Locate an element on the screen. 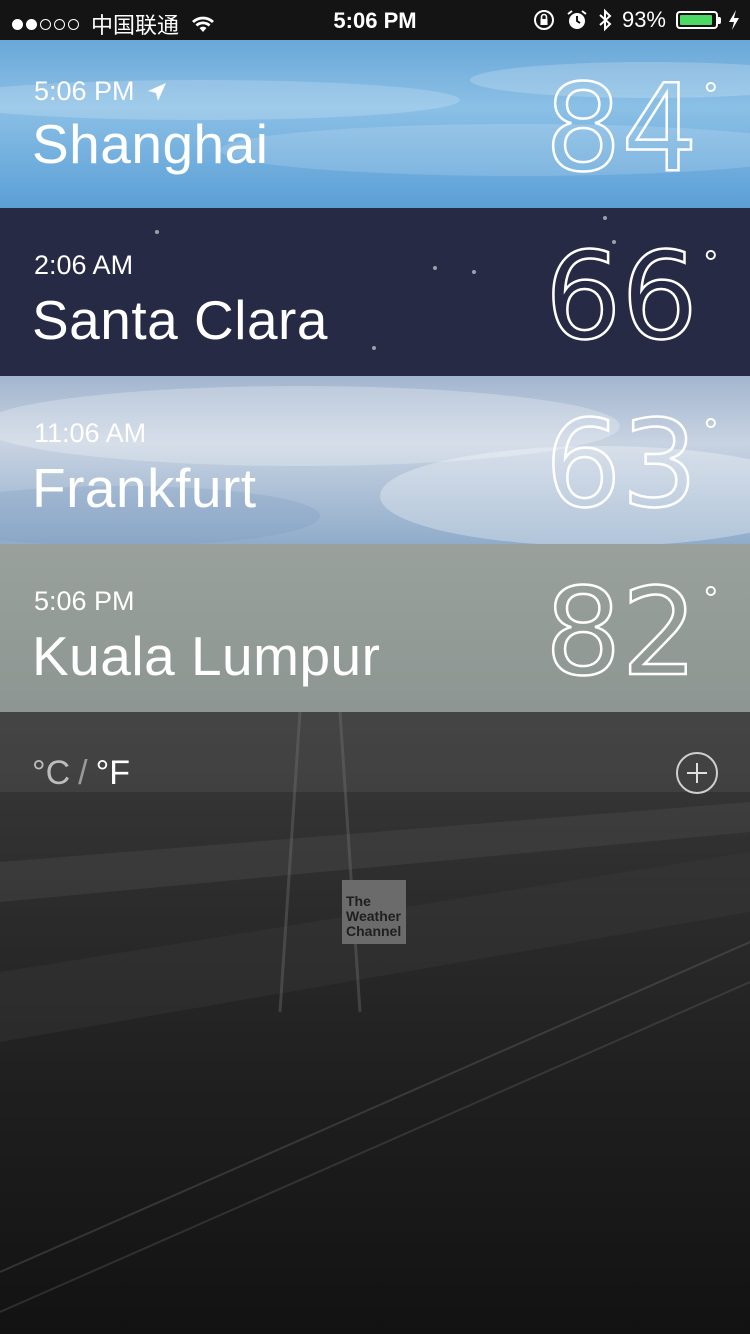 The image size is (750, 1334). city-row-kuala-lumpur: 5:06 PM Kuala Lumpur 82 ° is located at coordinates (375, 628).